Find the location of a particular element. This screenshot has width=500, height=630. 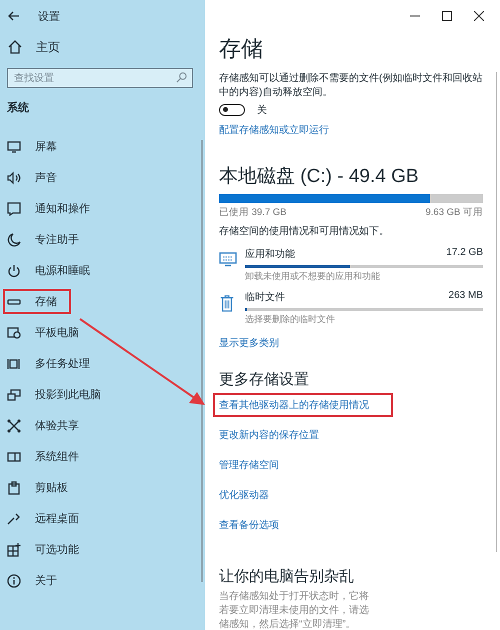

cleanup-text: 若要立即清理未使用的文件，请选 is located at coordinates (294, 611).